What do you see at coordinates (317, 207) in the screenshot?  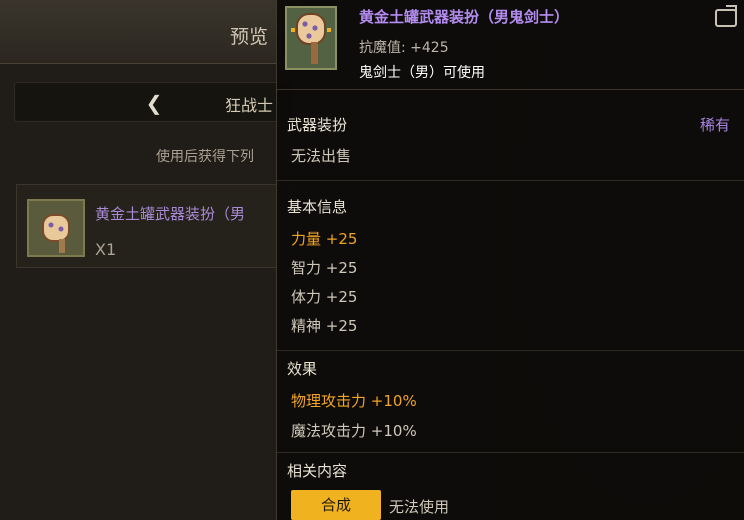 I see `basic-info-title: 基本信息` at bounding box center [317, 207].